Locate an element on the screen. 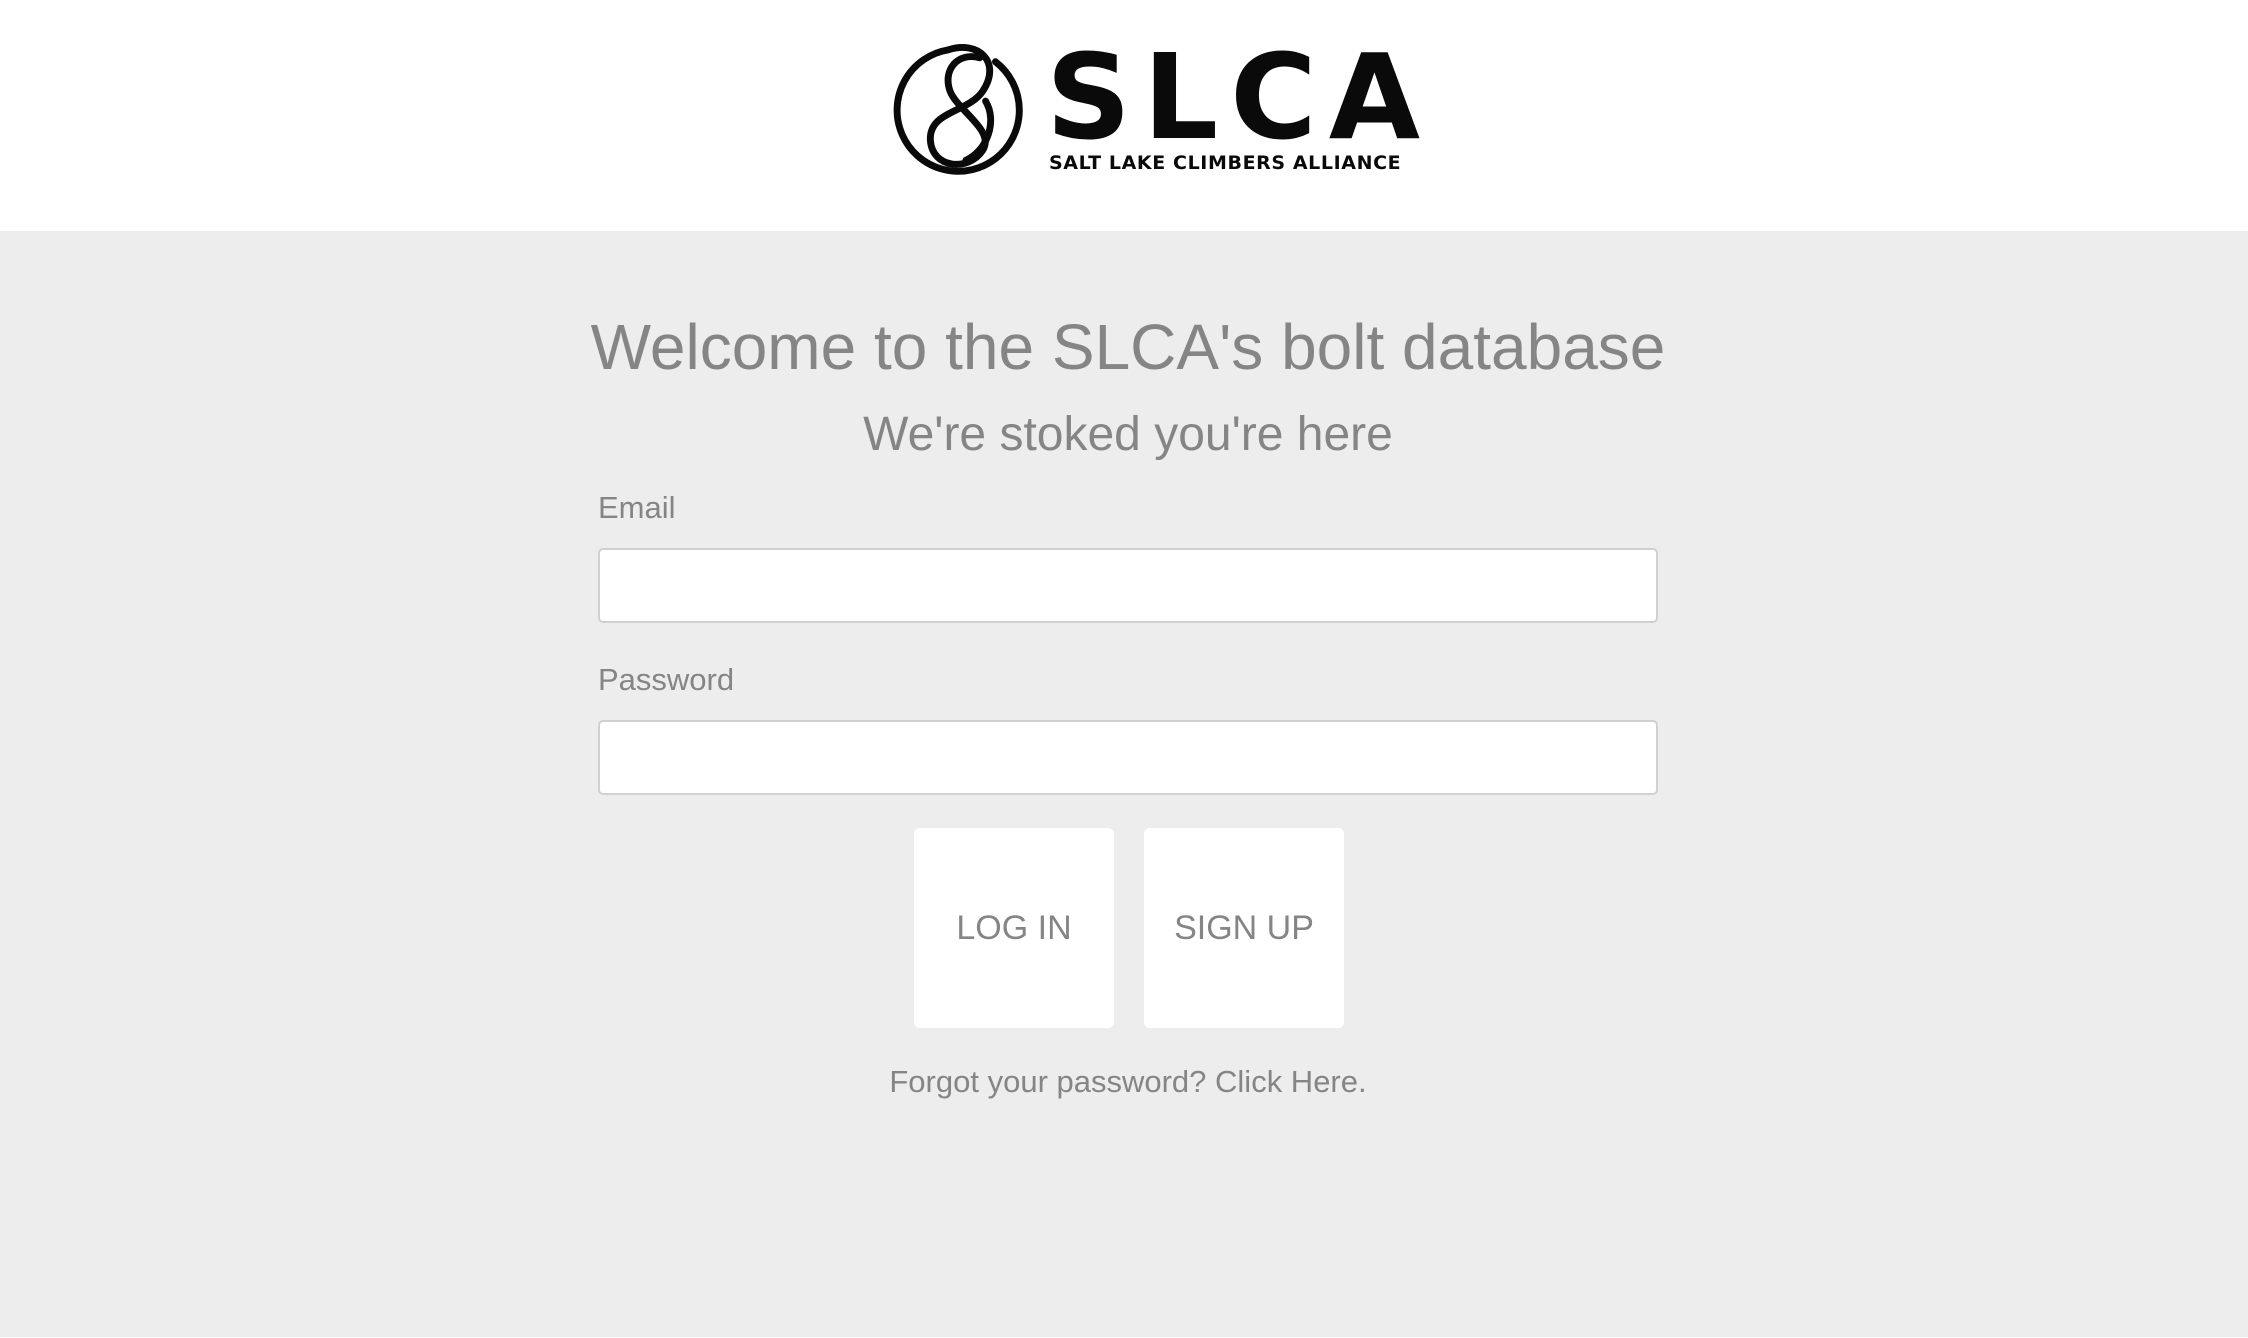  slca-logo: SLCA SALT LAKE CLIMBERS ALLIANCE is located at coordinates (1154, 110).